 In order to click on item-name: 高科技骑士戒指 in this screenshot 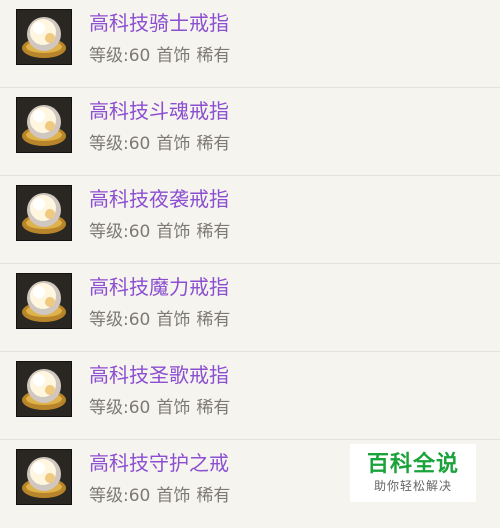, I will do `click(159, 23)`.